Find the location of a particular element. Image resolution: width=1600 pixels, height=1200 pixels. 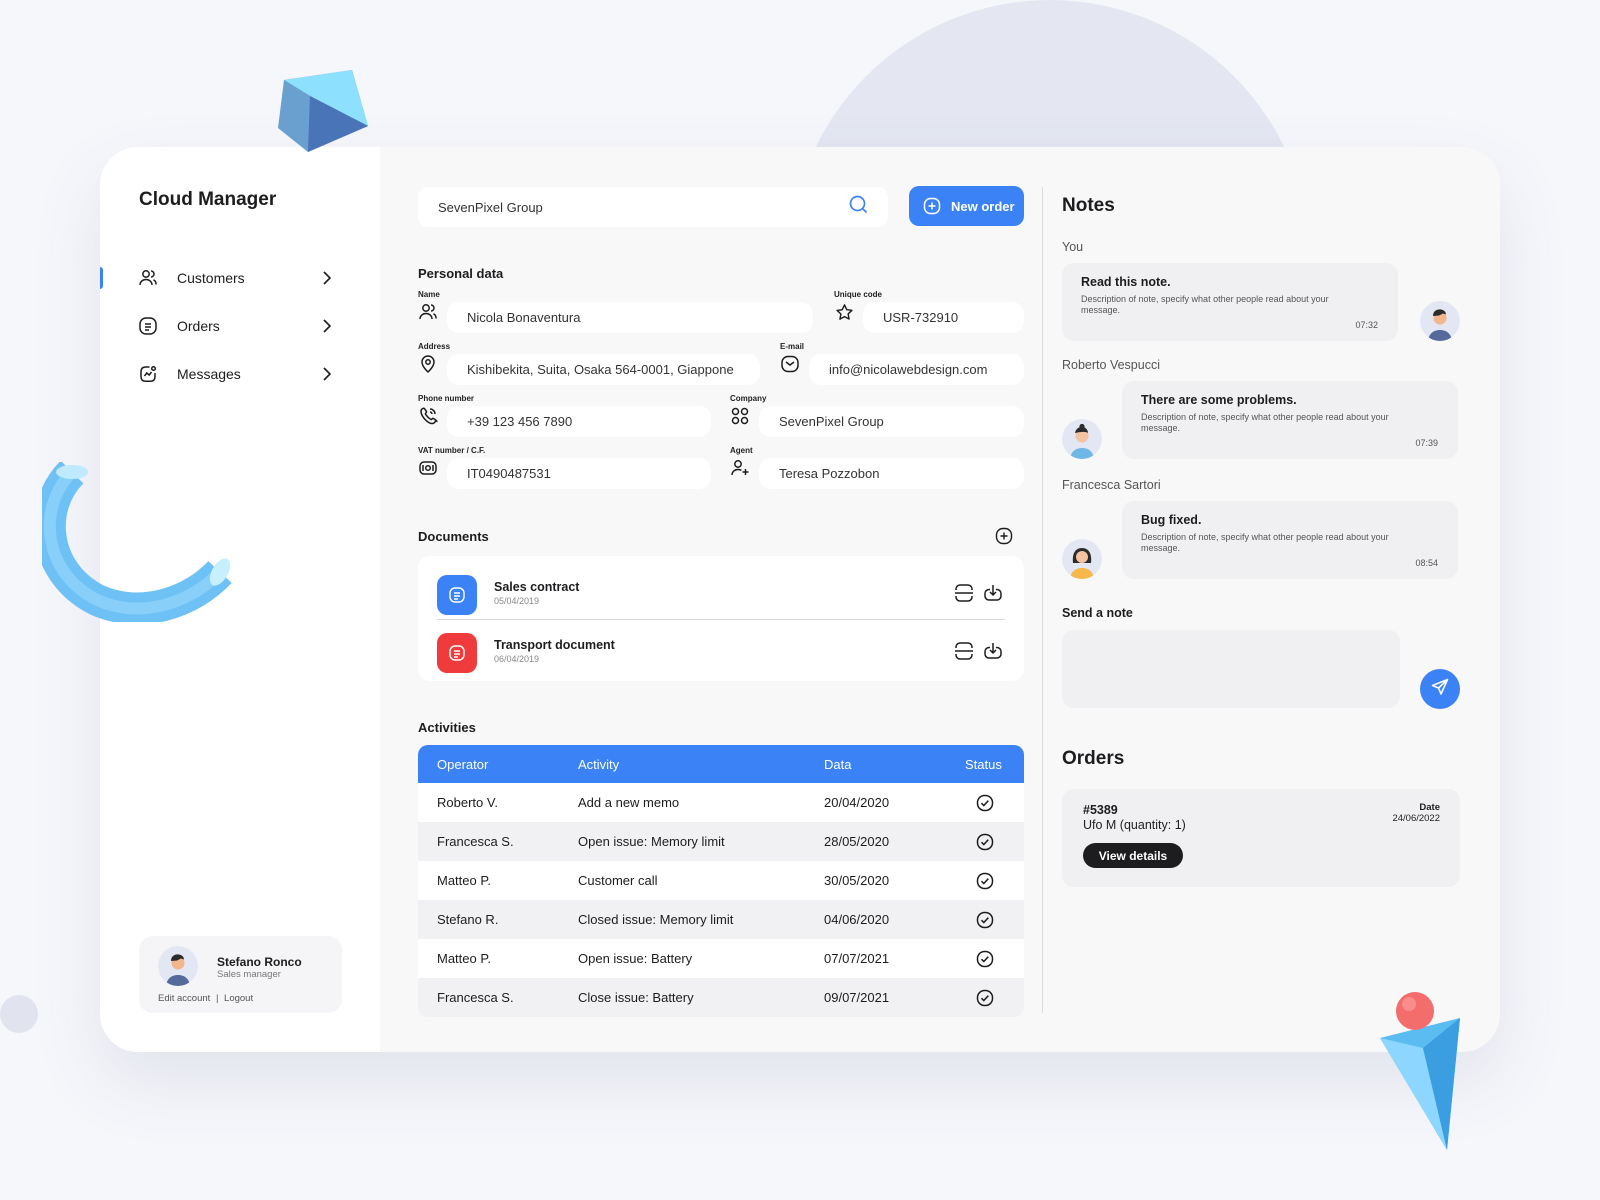

documents-title: Documents is located at coordinates (453, 536).